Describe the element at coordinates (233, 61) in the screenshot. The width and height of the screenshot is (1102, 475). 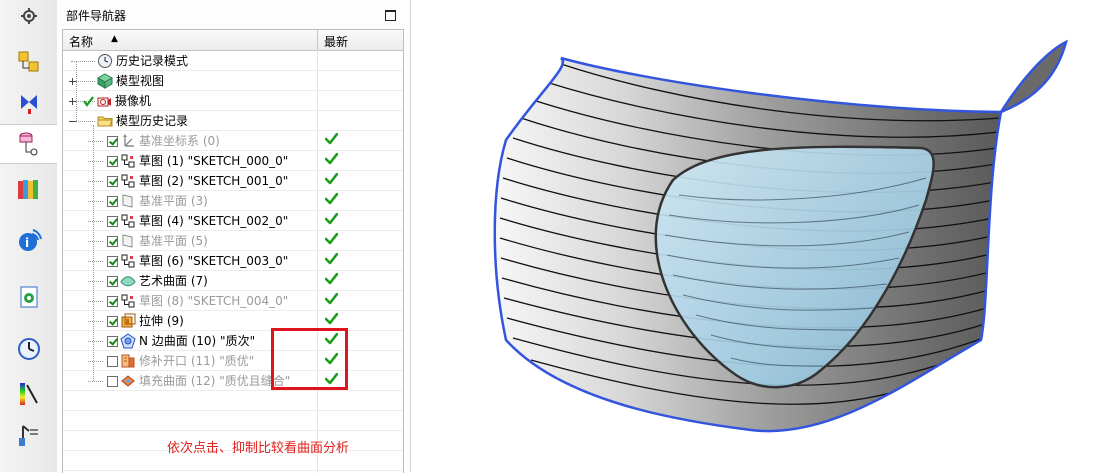
I see `tree-row: 历史记录模式` at that location.